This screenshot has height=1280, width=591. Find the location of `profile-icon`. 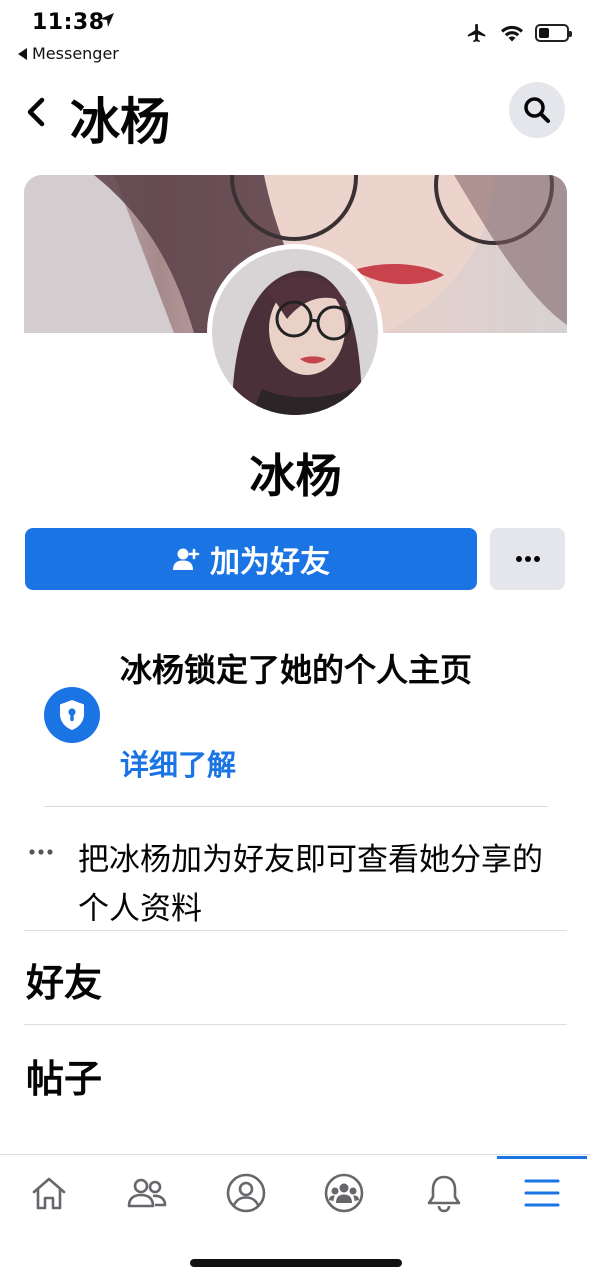

profile-icon is located at coordinates (246, 1193).